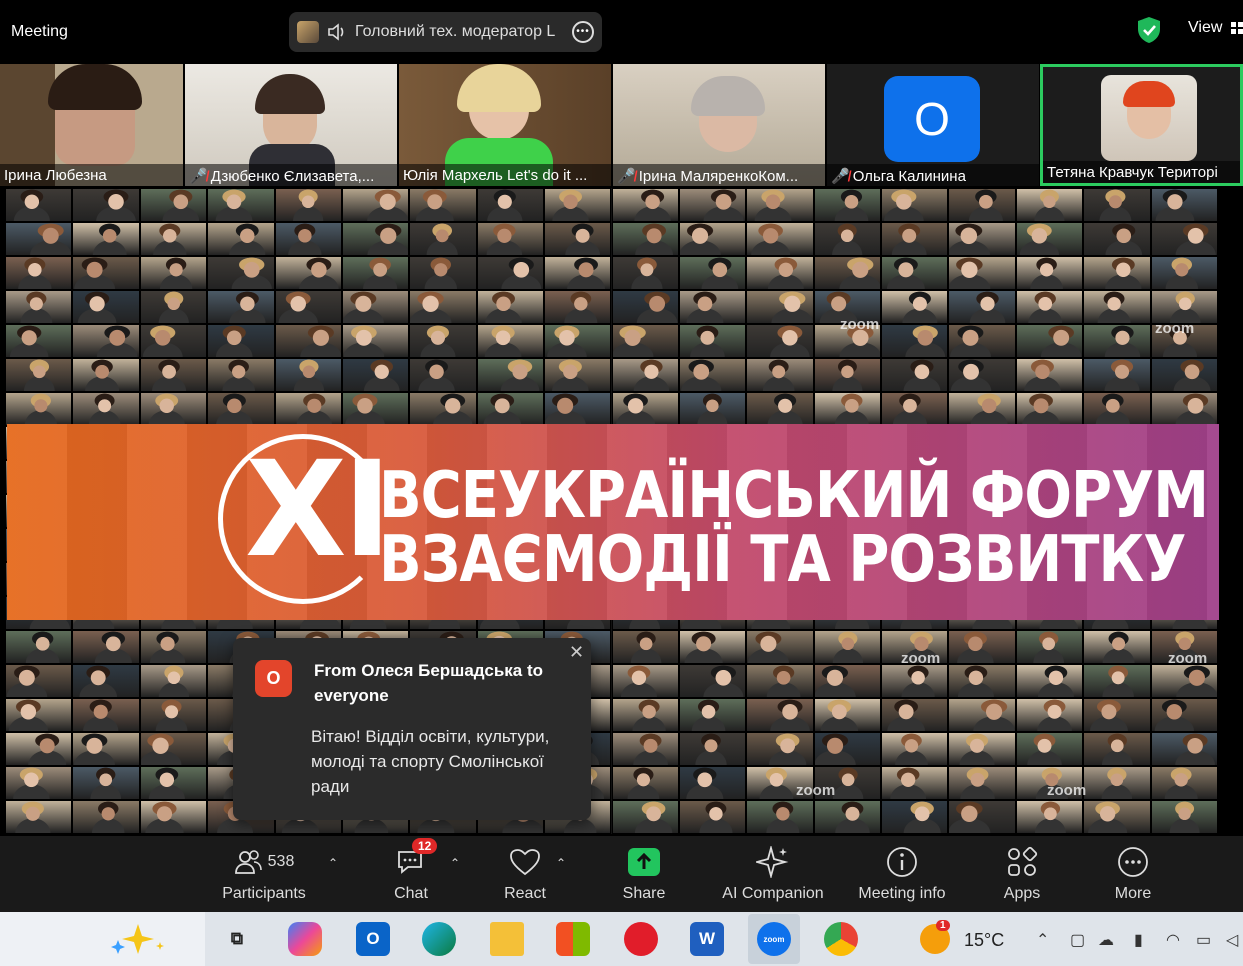 This screenshot has height=966, width=1243. I want to click on speaker-more-button: •••, so click(583, 32).